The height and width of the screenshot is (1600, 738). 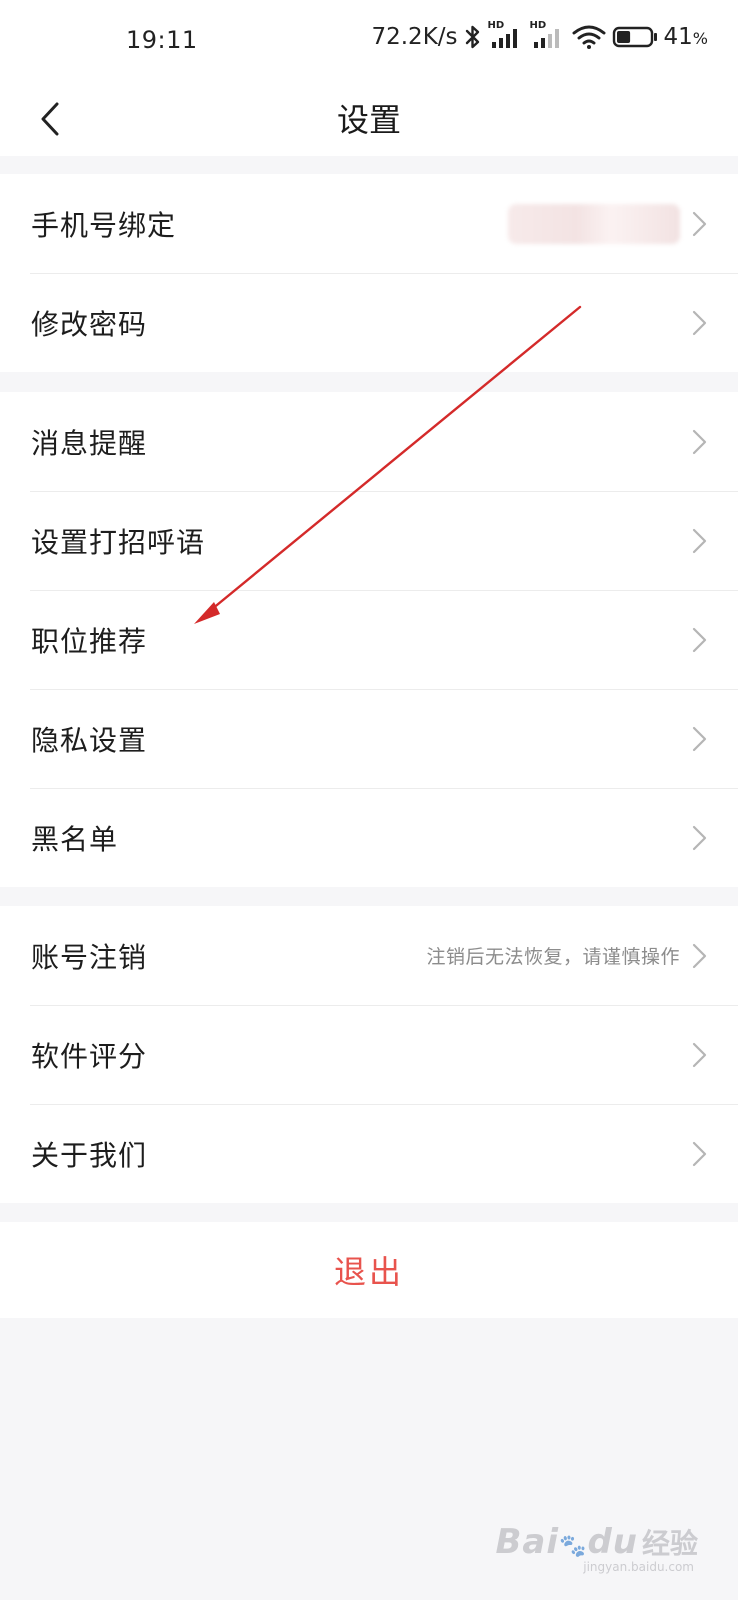 I want to click on settings-row-blacklist: 黑名单, so click(x=369, y=837).